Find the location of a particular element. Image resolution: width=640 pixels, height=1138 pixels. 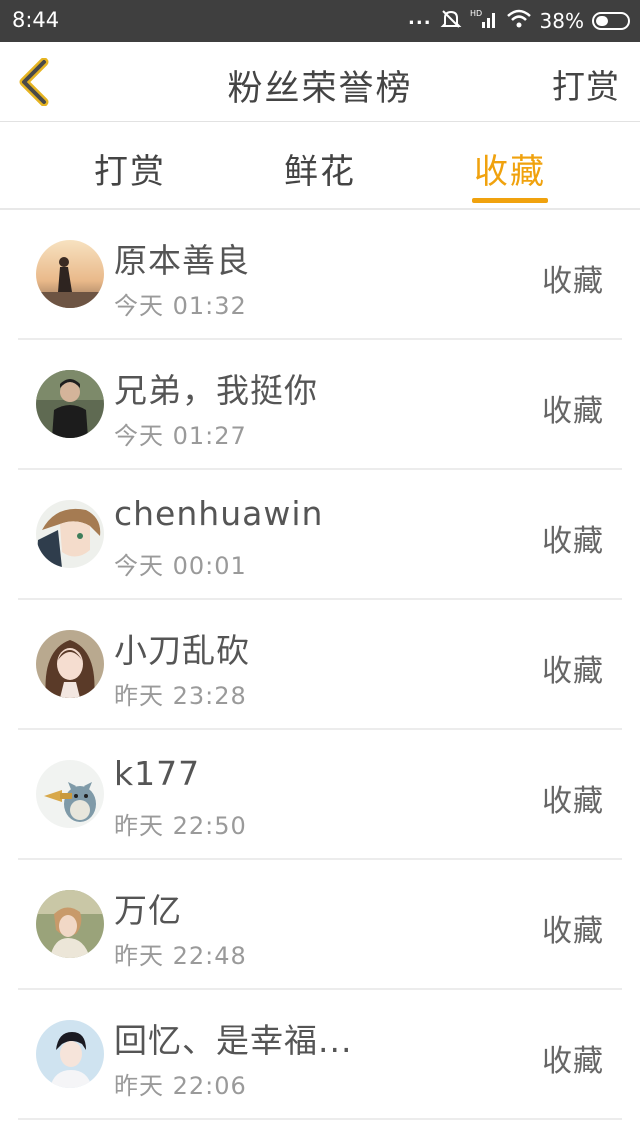

list-item: 回忆、是幸福... 昨天 22:06 收藏 is located at coordinates (320, 1055).